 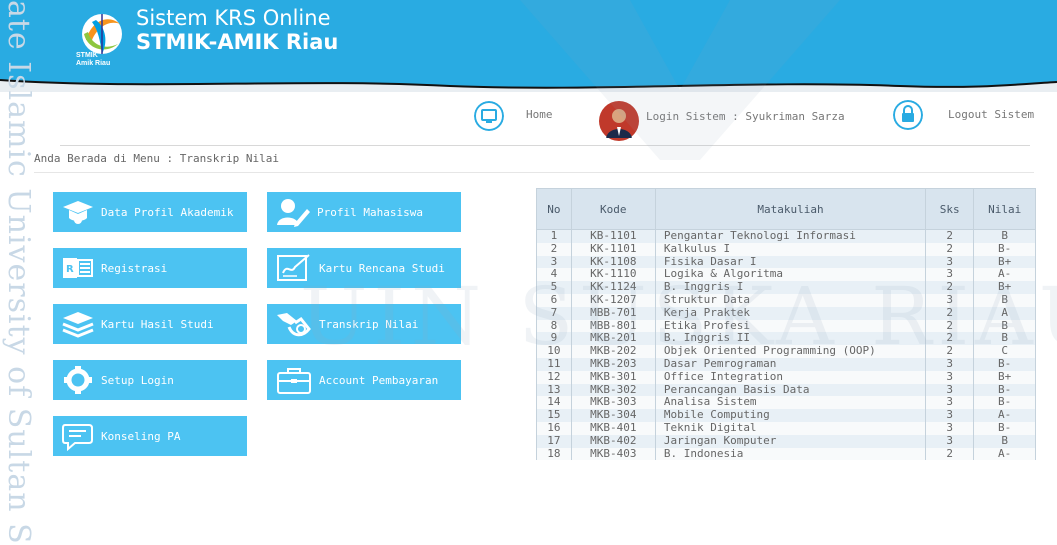 What do you see at coordinates (157, 324) in the screenshot?
I see `menu-label: Kartu Hasil Studi` at bounding box center [157, 324].